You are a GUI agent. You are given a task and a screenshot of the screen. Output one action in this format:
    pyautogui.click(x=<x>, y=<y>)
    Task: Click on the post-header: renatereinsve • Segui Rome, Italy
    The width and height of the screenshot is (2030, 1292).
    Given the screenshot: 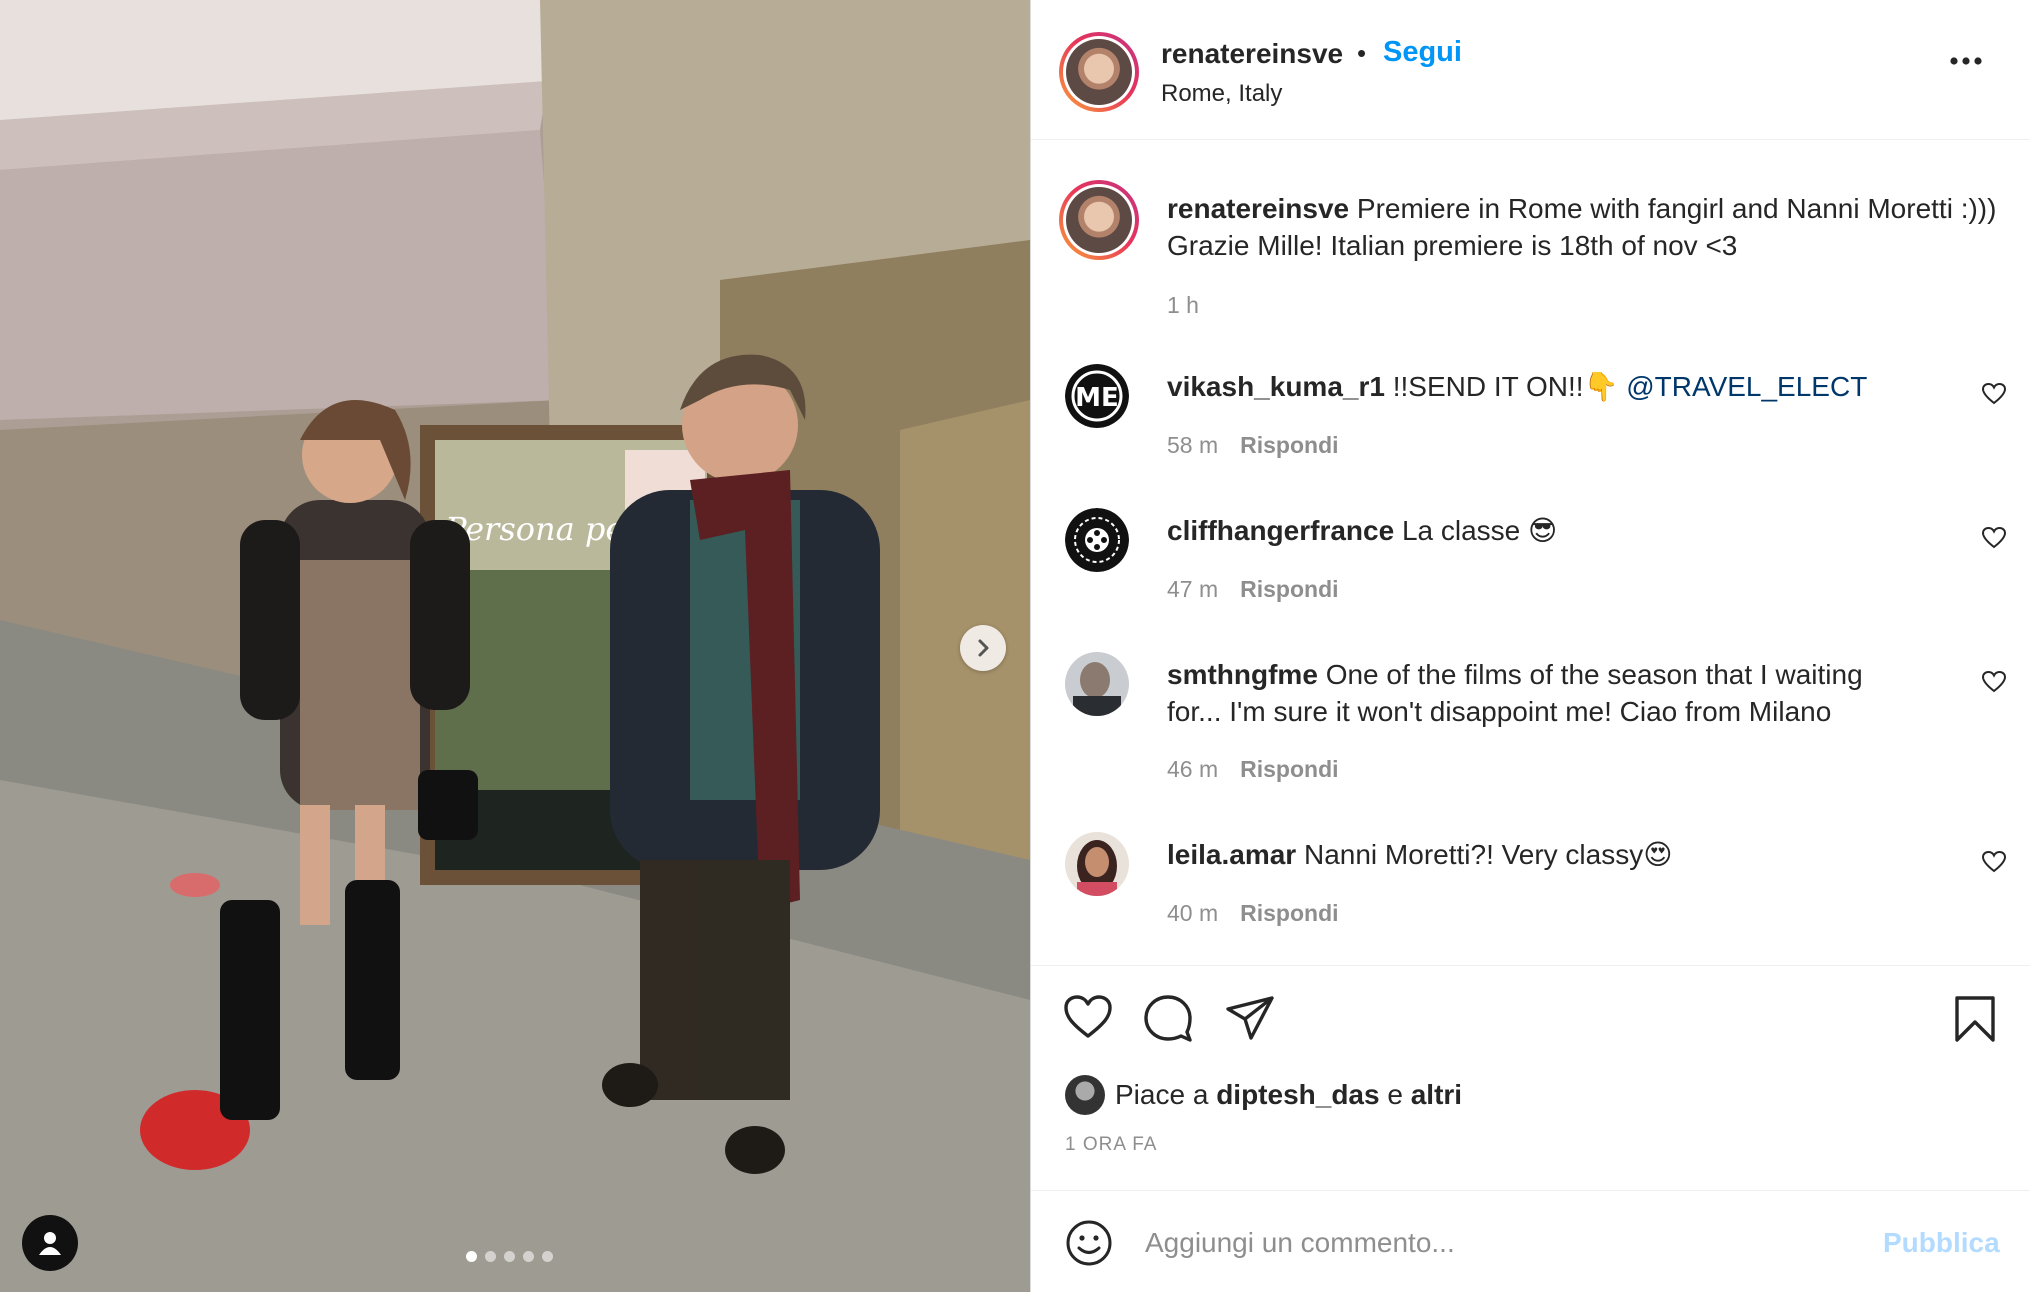 What is the action you would take?
    pyautogui.click(x=1530, y=70)
    